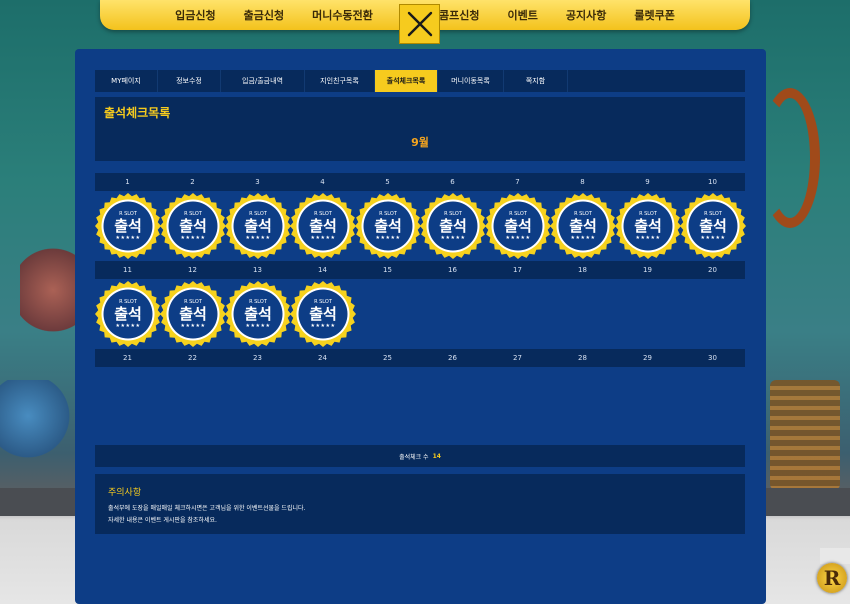 This screenshot has width=850, height=604. What do you see at coordinates (127, 182) in the screenshot?
I see `day-number: 1` at bounding box center [127, 182].